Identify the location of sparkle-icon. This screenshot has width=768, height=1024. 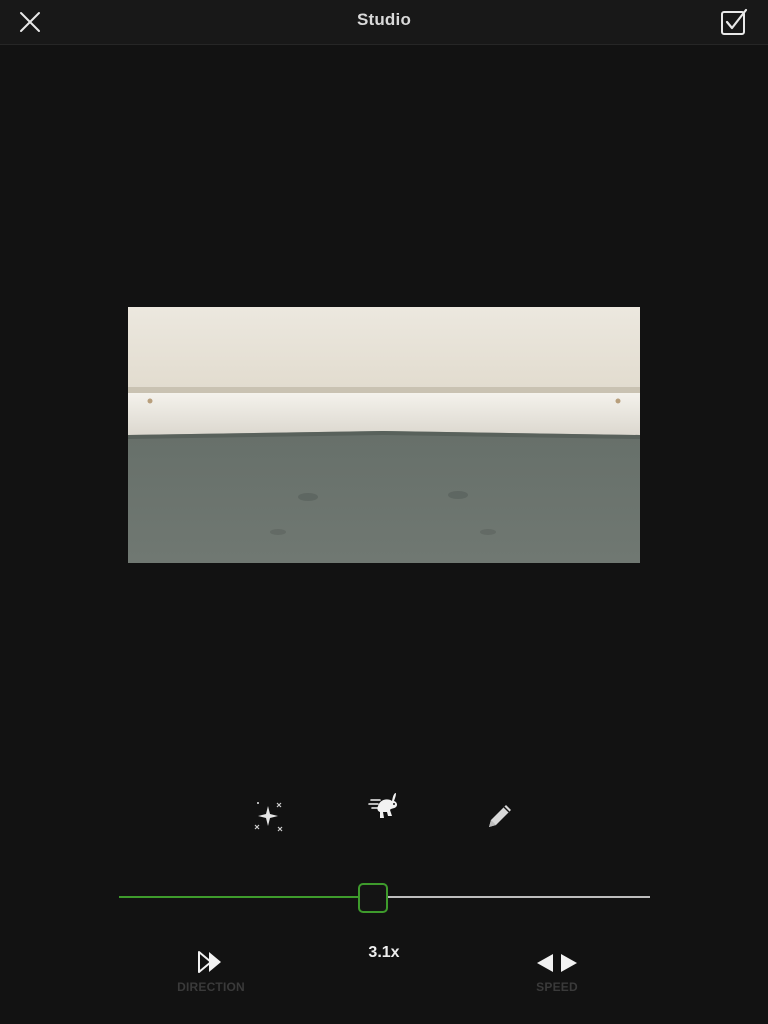
(268, 817).